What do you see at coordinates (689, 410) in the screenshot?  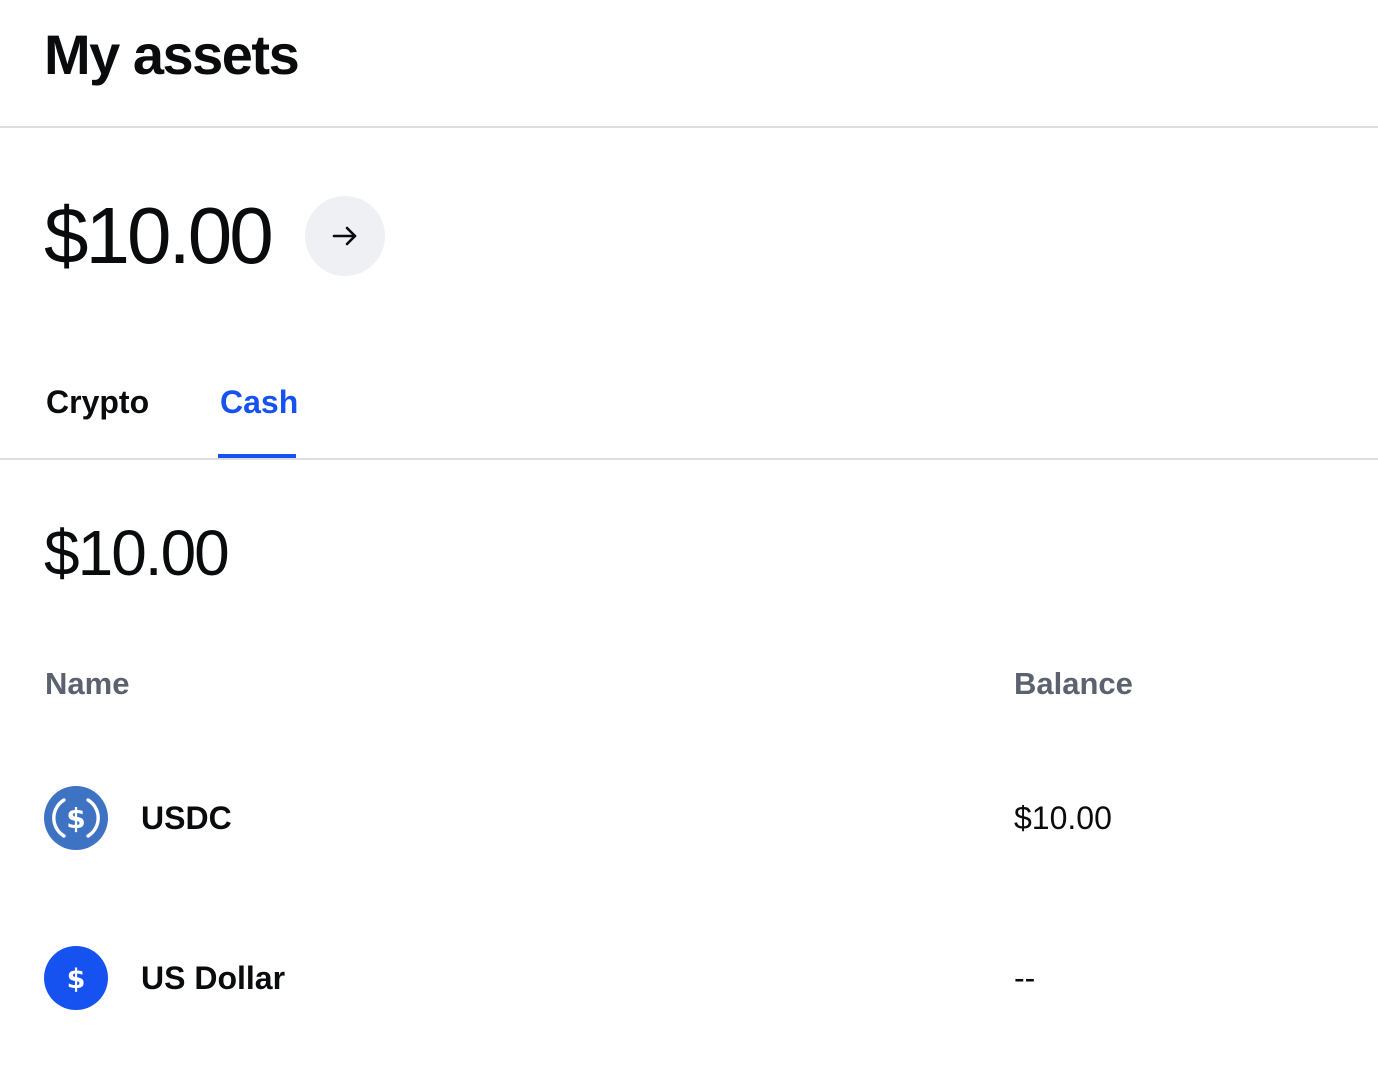 I see `asset-tabs: Crypto Cash` at bounding box center [689, 410].